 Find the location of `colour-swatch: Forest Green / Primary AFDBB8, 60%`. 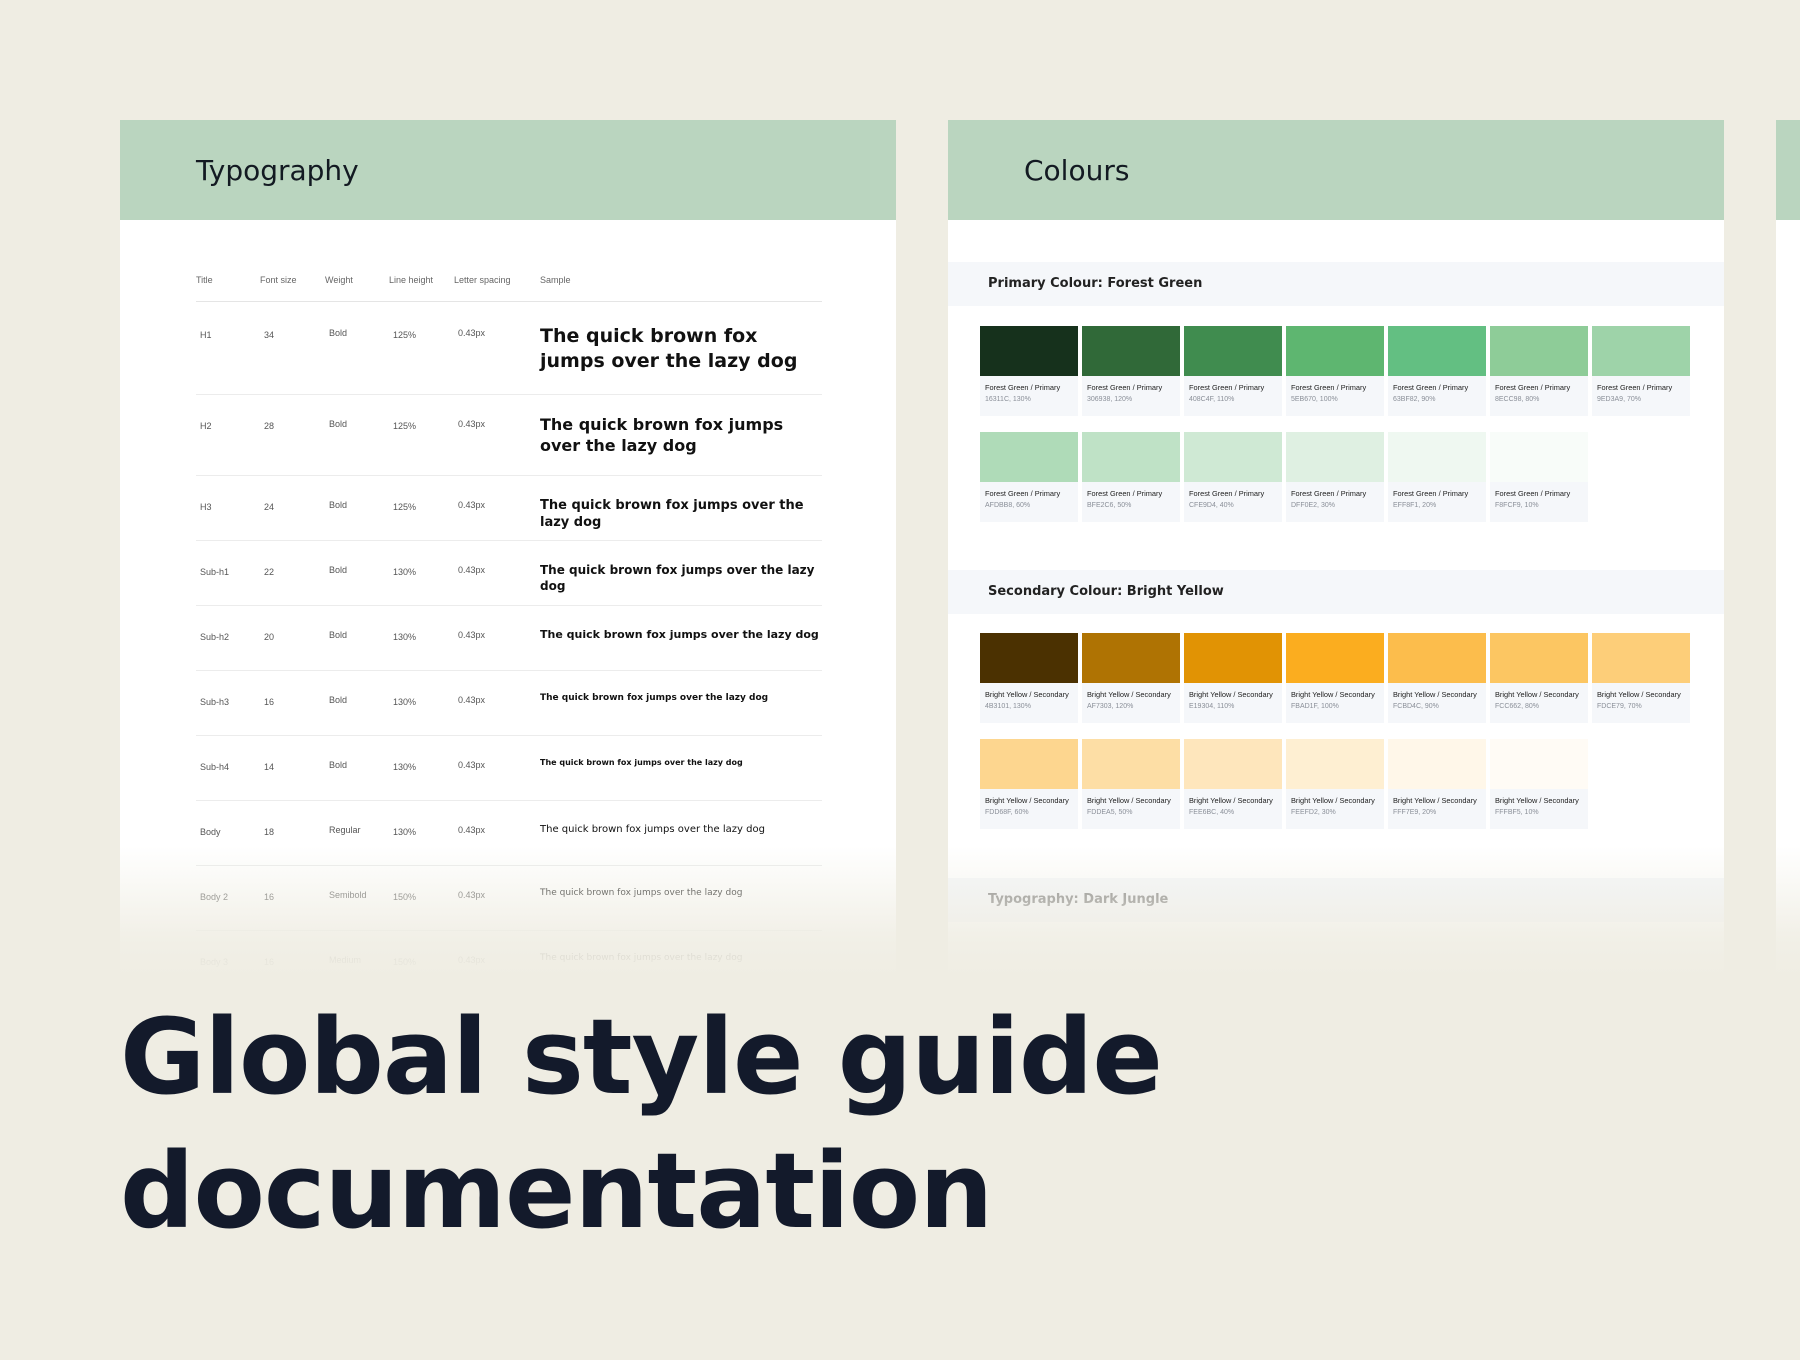

colour-swatch: Forest Green / Primary AFDBB8, 60% is located at coordinates (1029, 477).